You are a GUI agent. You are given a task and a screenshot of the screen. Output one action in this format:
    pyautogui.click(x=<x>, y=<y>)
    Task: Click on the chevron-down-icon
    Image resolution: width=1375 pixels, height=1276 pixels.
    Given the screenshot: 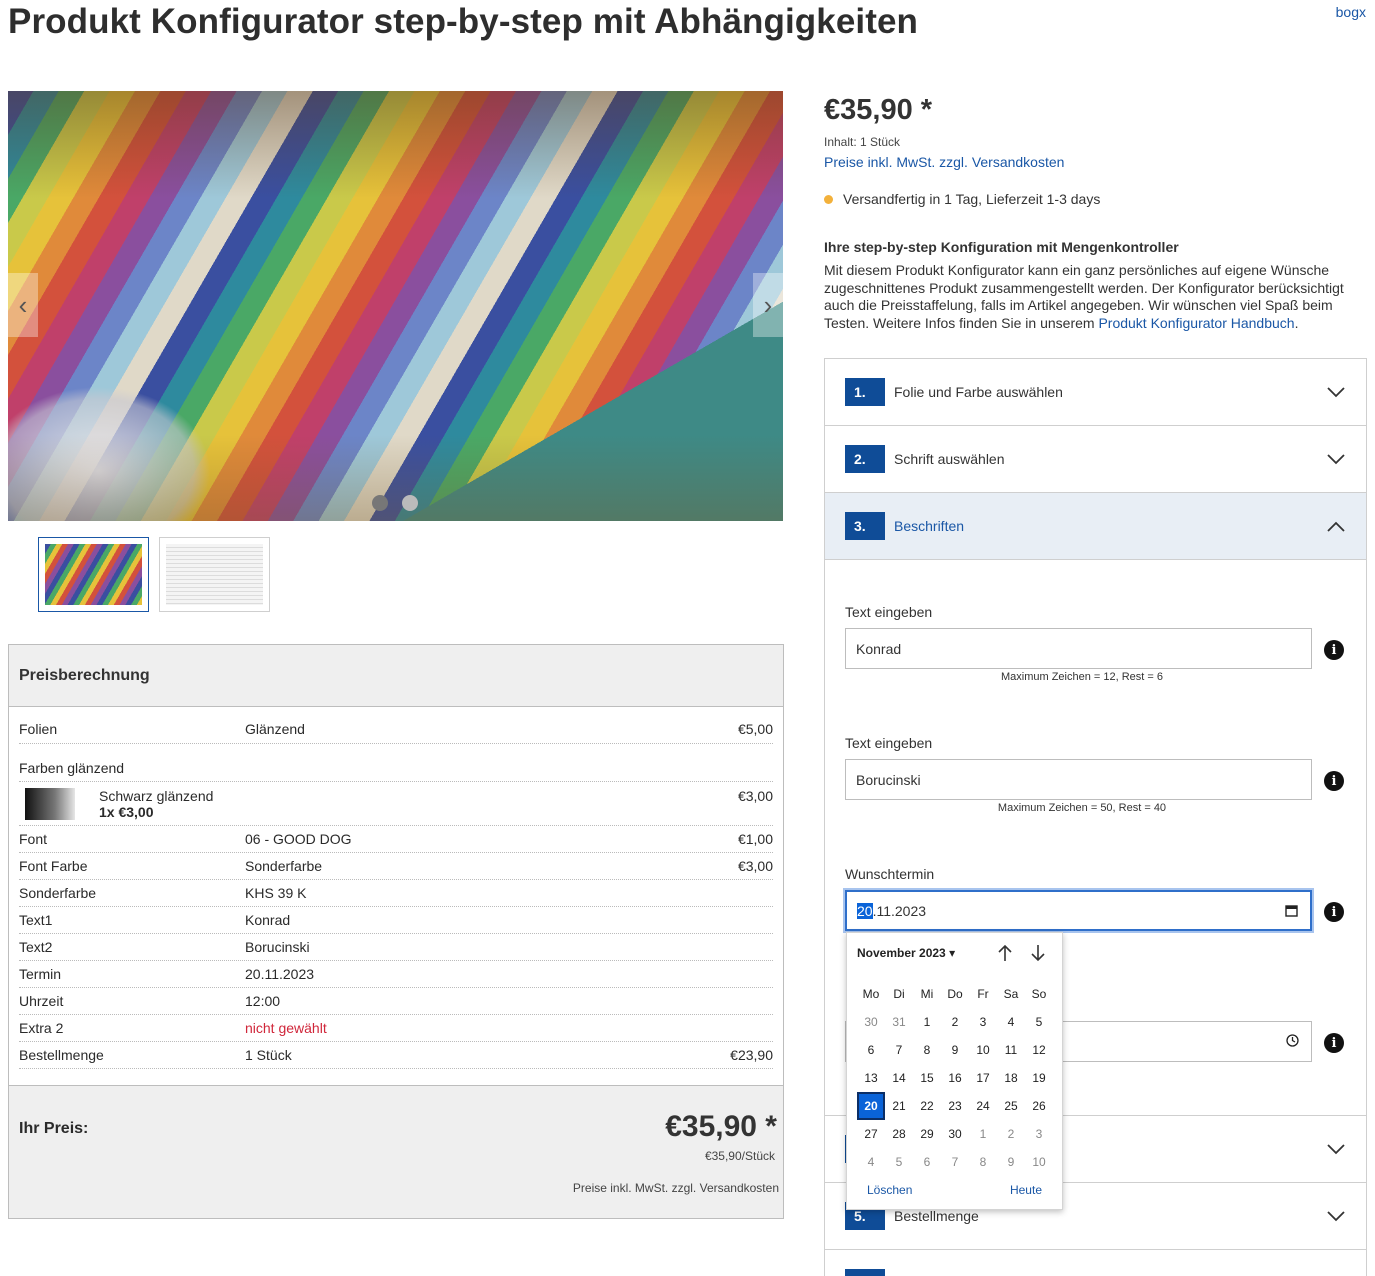 What is the action you would take?
    pyautogui.click(x=1336, y=459)
    